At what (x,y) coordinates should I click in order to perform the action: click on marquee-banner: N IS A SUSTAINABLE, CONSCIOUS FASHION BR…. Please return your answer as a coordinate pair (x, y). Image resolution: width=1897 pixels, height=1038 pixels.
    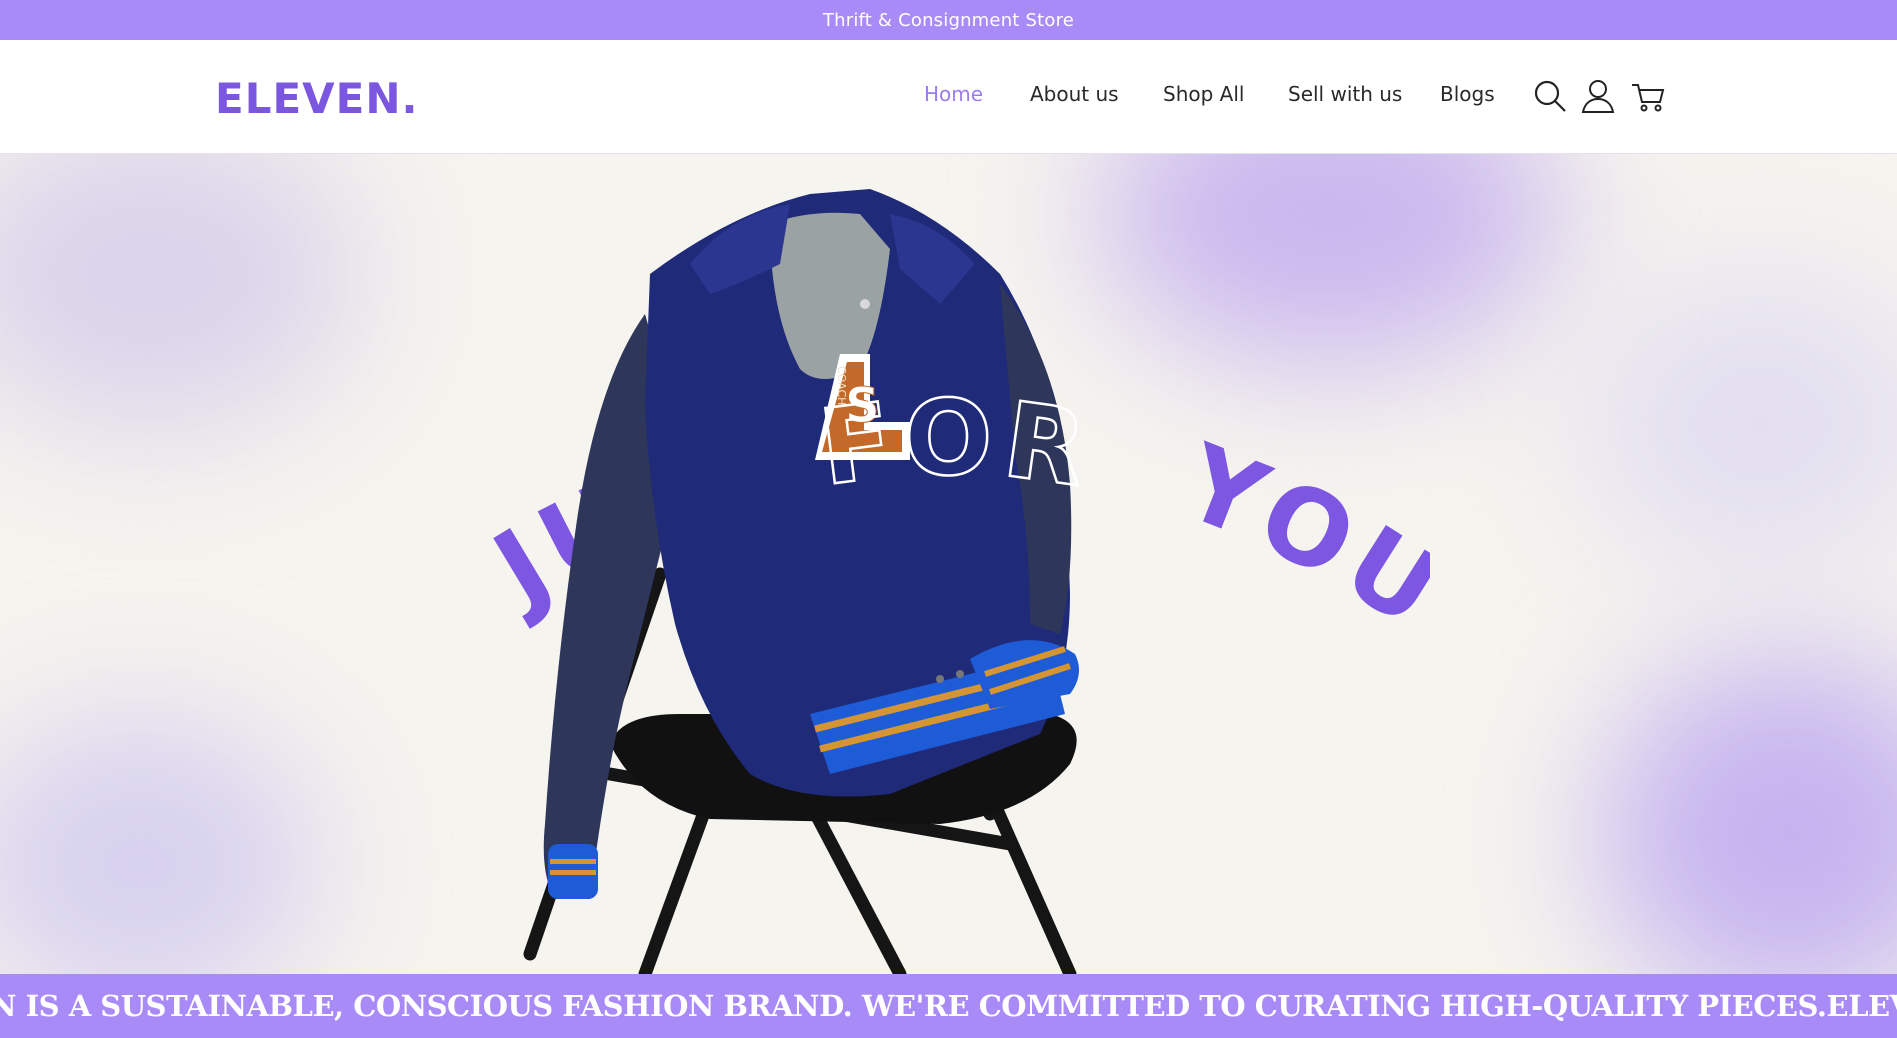
    Looking at the image, I should click on (948, 1006).